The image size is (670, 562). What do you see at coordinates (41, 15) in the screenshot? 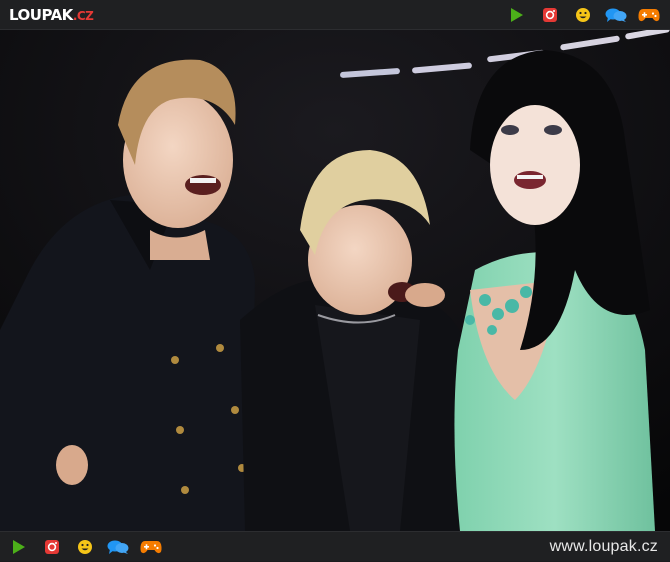
I see `logo-text: LOUPAK` at bounding box center [41, 15].